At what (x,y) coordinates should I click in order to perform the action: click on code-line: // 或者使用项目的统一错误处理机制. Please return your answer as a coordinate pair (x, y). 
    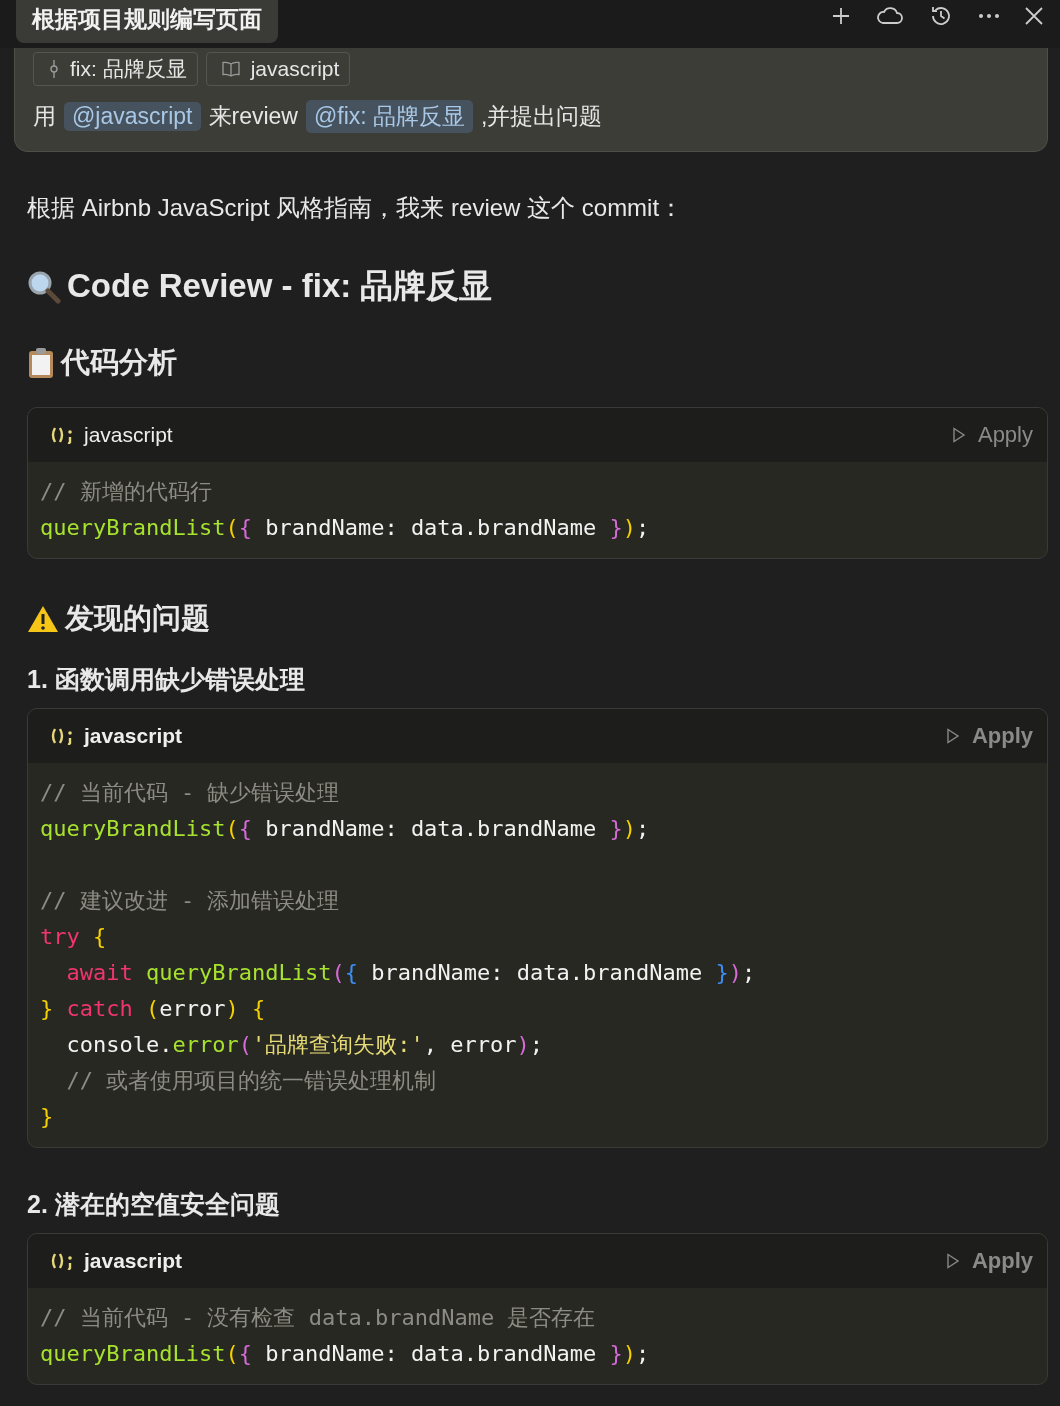
    Looking at the image, I should click on (251, 1081).